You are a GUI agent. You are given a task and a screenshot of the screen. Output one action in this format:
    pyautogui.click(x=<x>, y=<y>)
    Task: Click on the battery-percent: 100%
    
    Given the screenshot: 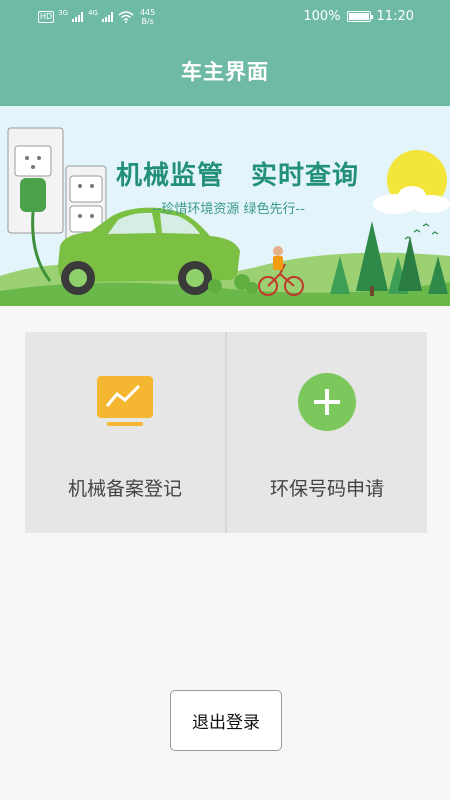 What is the action you would take?
    pyautogui.click(x=322, y=16)
    